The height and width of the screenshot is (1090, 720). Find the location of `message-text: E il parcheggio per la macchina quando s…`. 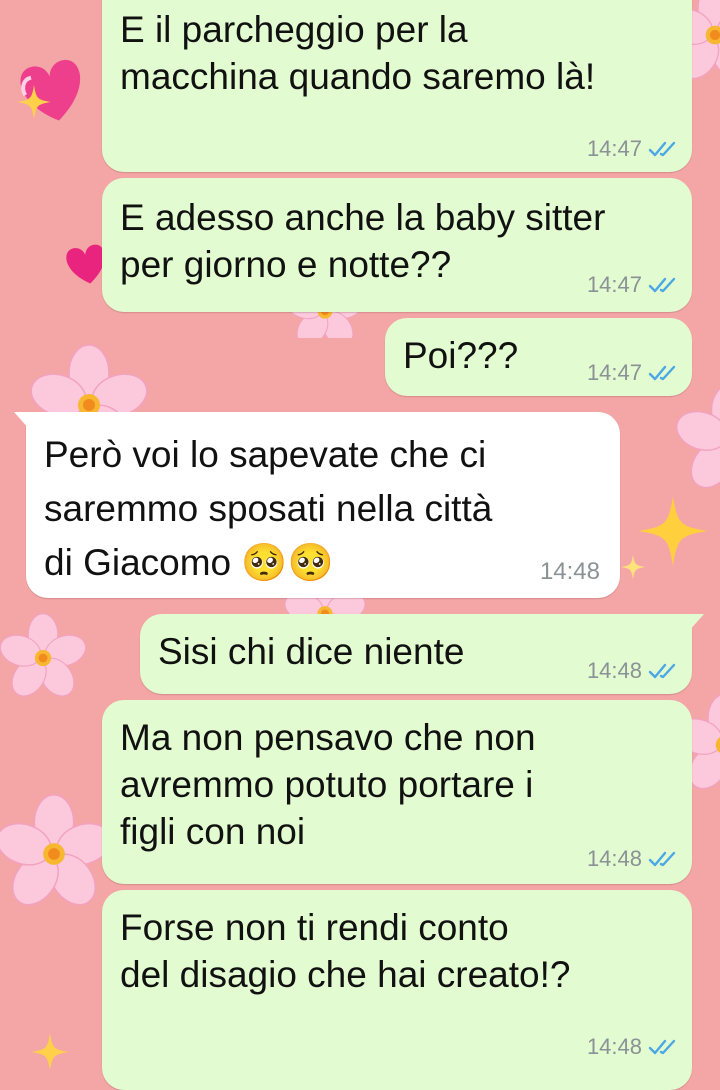

message-text: E il parcheggio per la macchina quando s… is located at coordinates (358, 53).